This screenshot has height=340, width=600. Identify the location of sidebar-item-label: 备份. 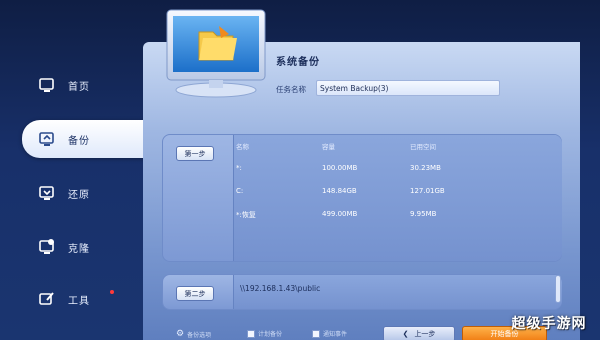
(79, 141).